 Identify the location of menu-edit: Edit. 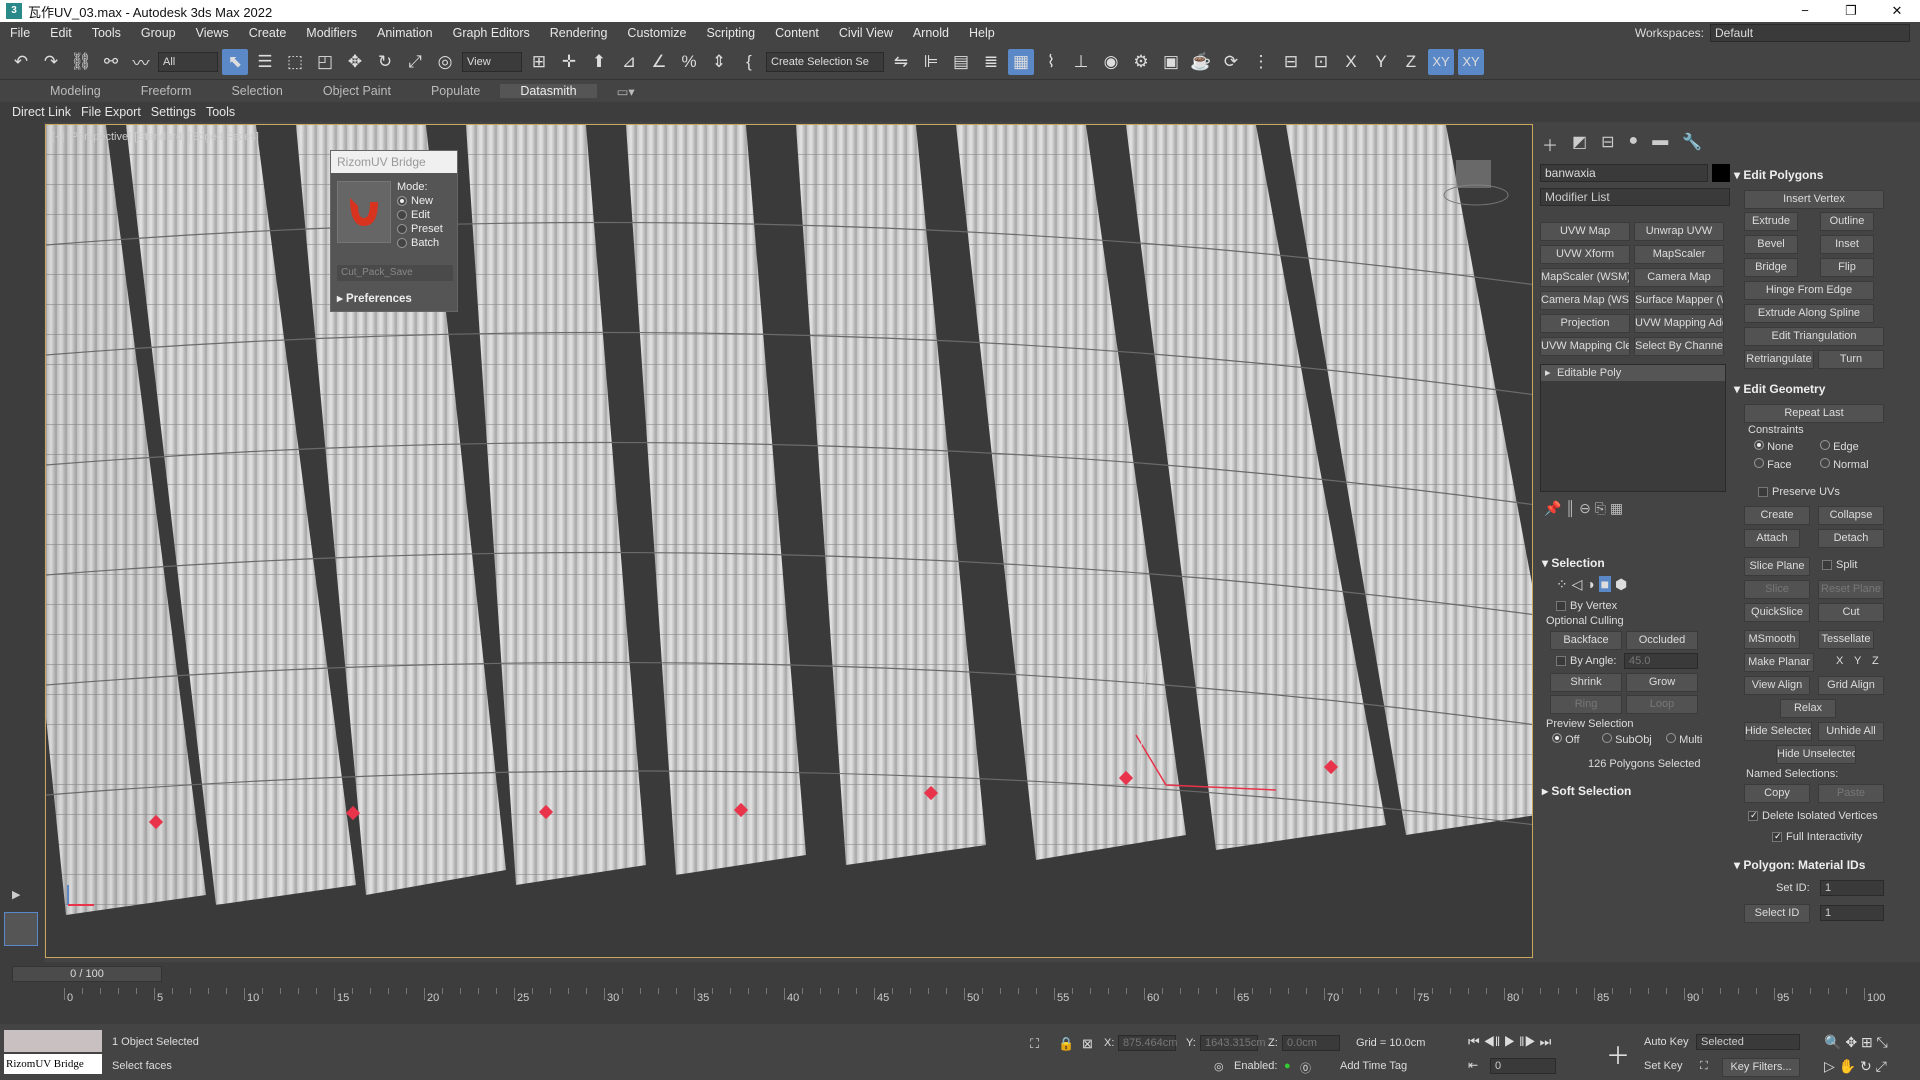
(61, 33).